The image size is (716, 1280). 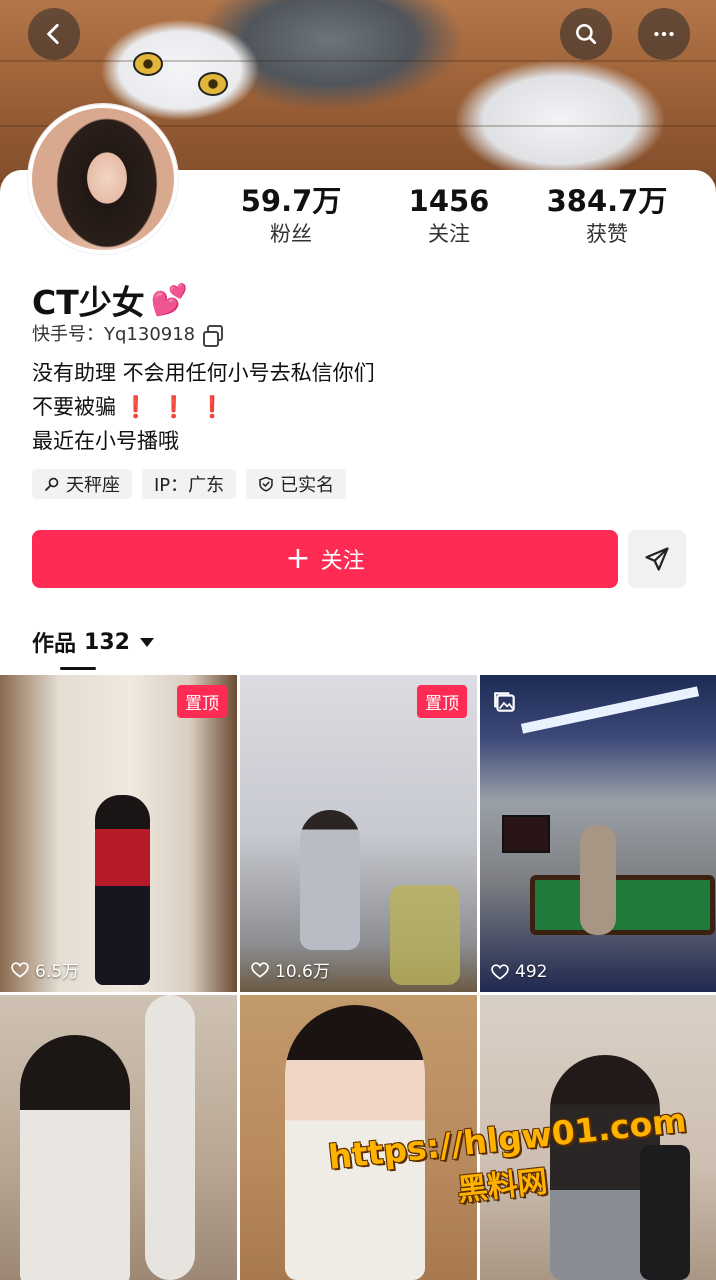 I want to click on tab-works-label: 作品, so click(x=54, y=644).